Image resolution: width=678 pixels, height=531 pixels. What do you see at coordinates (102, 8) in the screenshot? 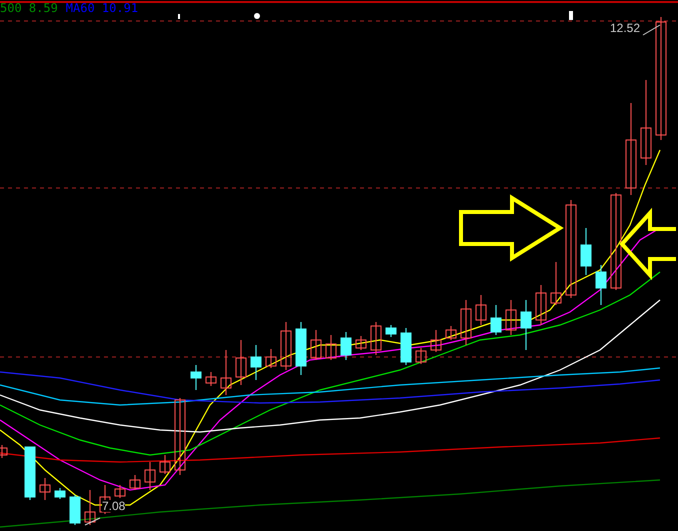
I see `legend-text: MA60 10.91` at bounding box center [102, 8].